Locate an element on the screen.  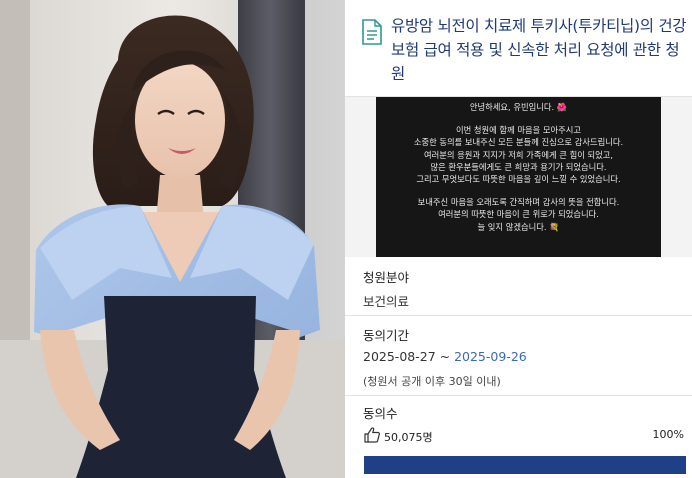
message-line: 이번 청원에 함께 마음을 모아주시고 is located at coordinates (518, 130).